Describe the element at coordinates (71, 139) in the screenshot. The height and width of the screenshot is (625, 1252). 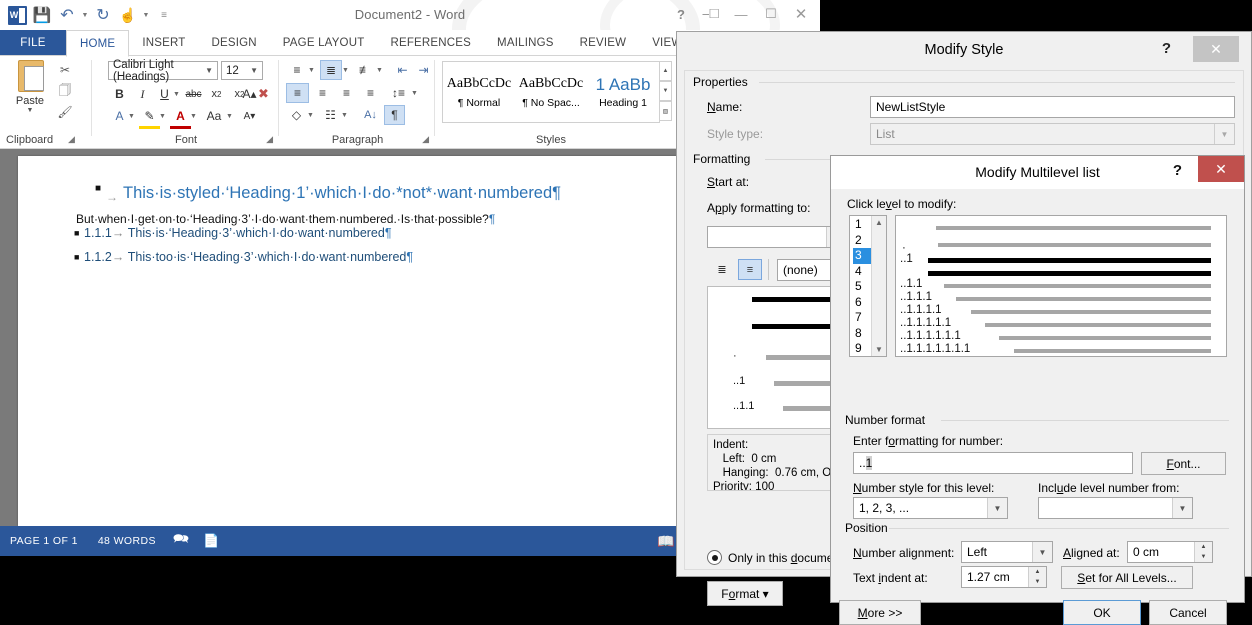
I see `clipboard-dialog-launcher-icon: ◢` at that location.